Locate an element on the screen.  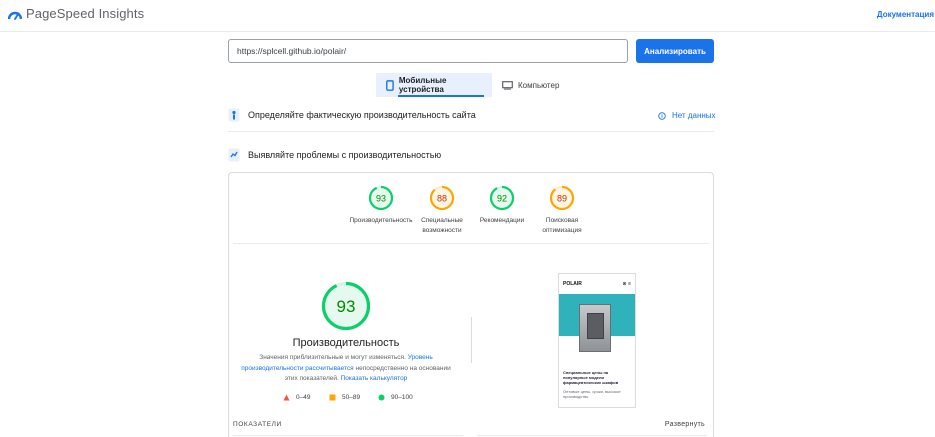
no-data-link: Нет данных is located at coordinates (687, 115).